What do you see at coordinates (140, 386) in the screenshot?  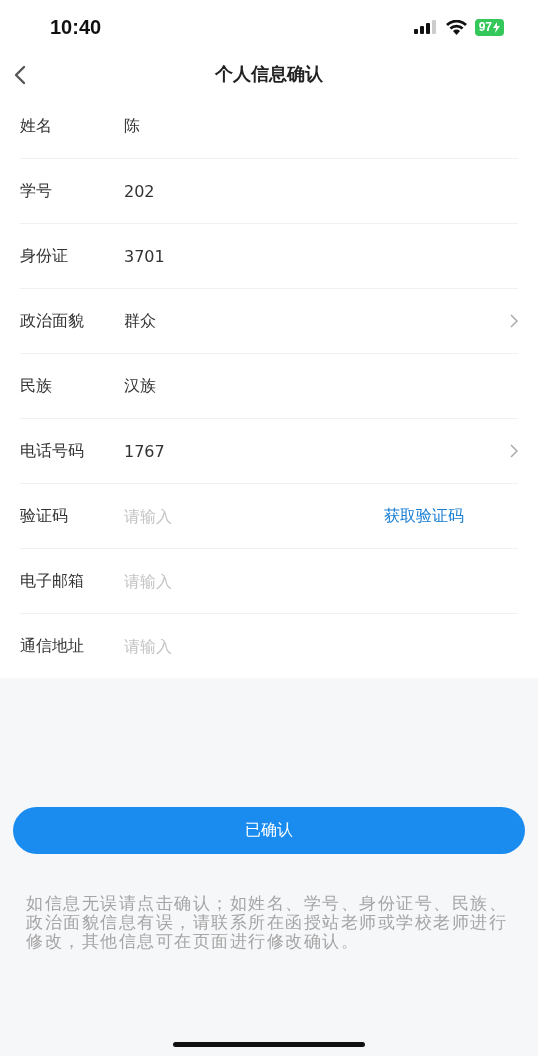 I see `field-value: 汉族` at bounding box center [140, 386].